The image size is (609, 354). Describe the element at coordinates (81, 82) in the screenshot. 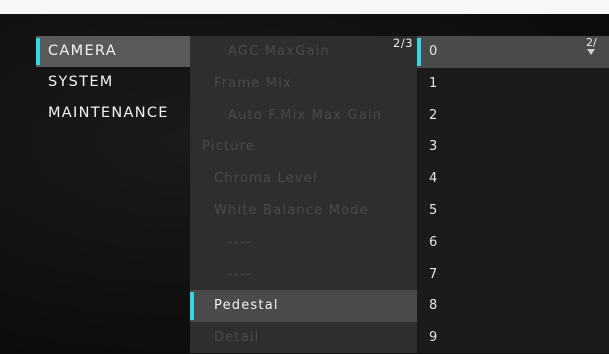

I see `menu-item-label: SYSTEM` at that location.